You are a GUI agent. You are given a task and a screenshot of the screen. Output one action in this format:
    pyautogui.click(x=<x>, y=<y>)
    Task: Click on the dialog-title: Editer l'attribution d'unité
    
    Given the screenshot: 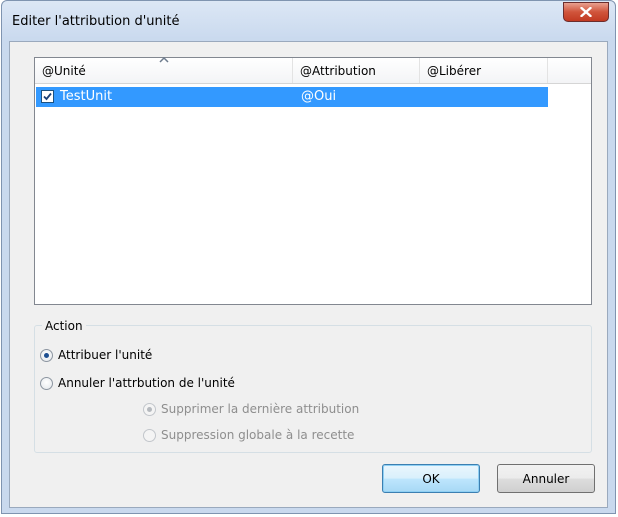 What is the action you would take?
    pyautogui.click(x=96, y=21)
    